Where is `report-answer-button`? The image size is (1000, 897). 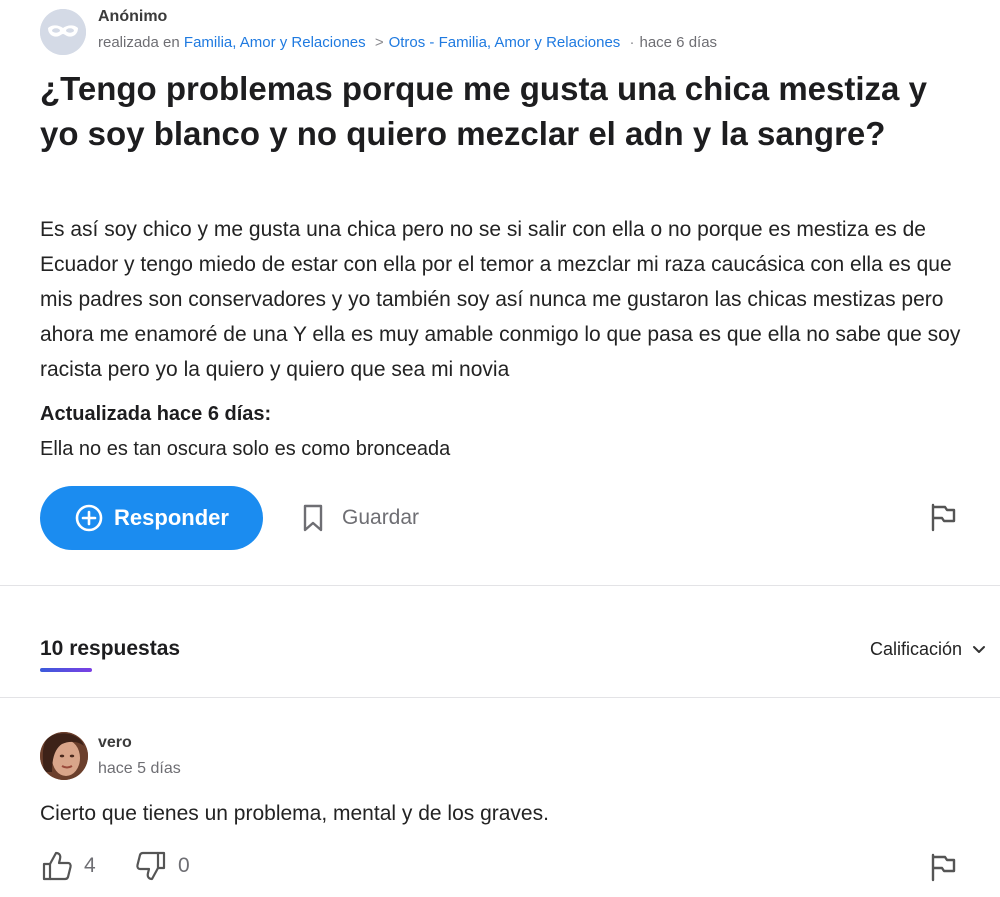 report-answer-button is located at coordinates (943, 867).